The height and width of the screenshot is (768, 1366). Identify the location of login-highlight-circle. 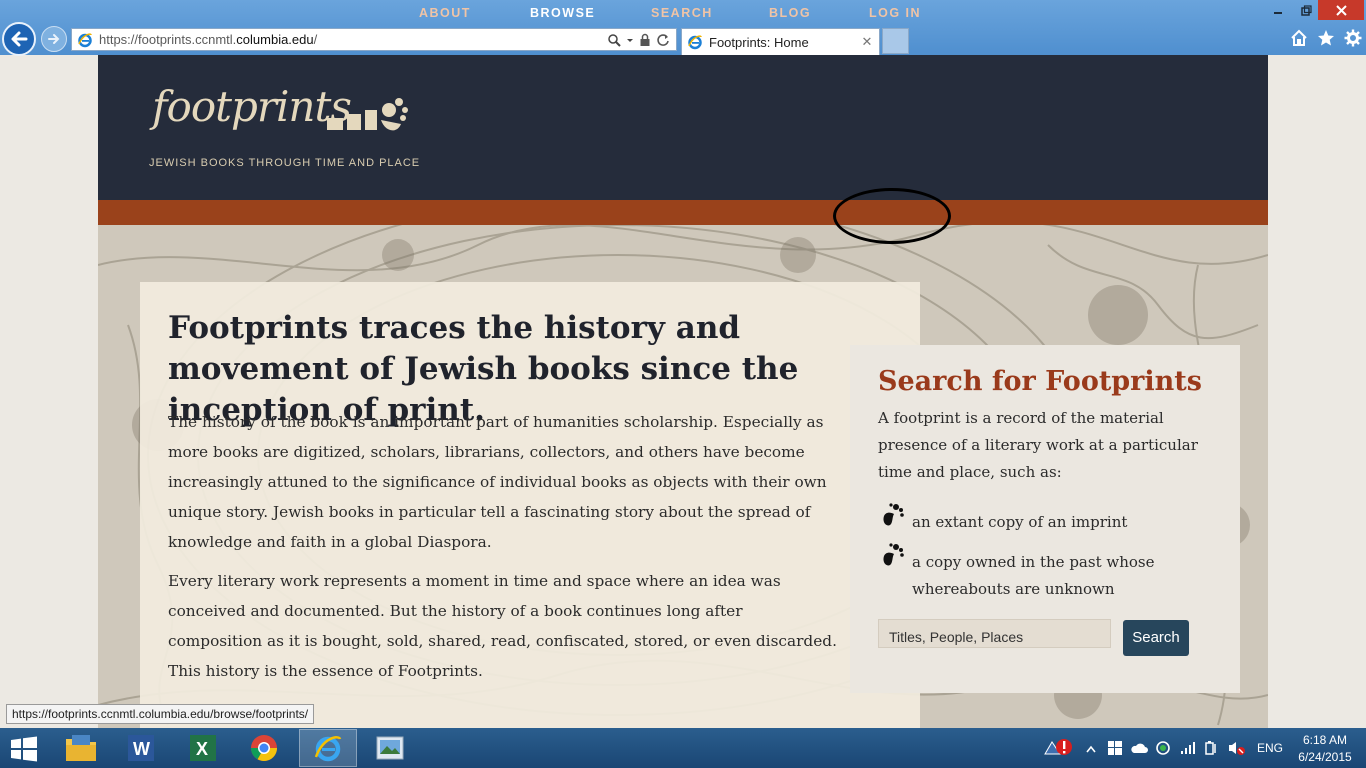
(892, 216).